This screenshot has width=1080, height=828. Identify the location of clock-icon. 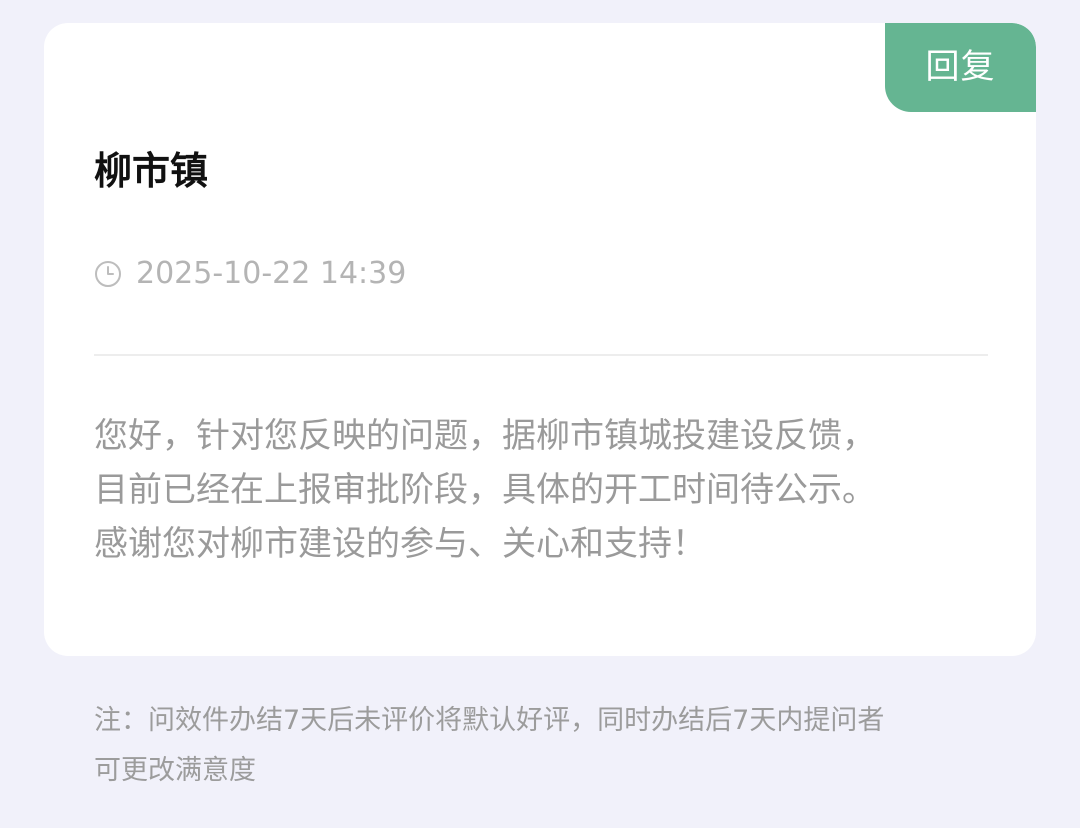
(108, 274).